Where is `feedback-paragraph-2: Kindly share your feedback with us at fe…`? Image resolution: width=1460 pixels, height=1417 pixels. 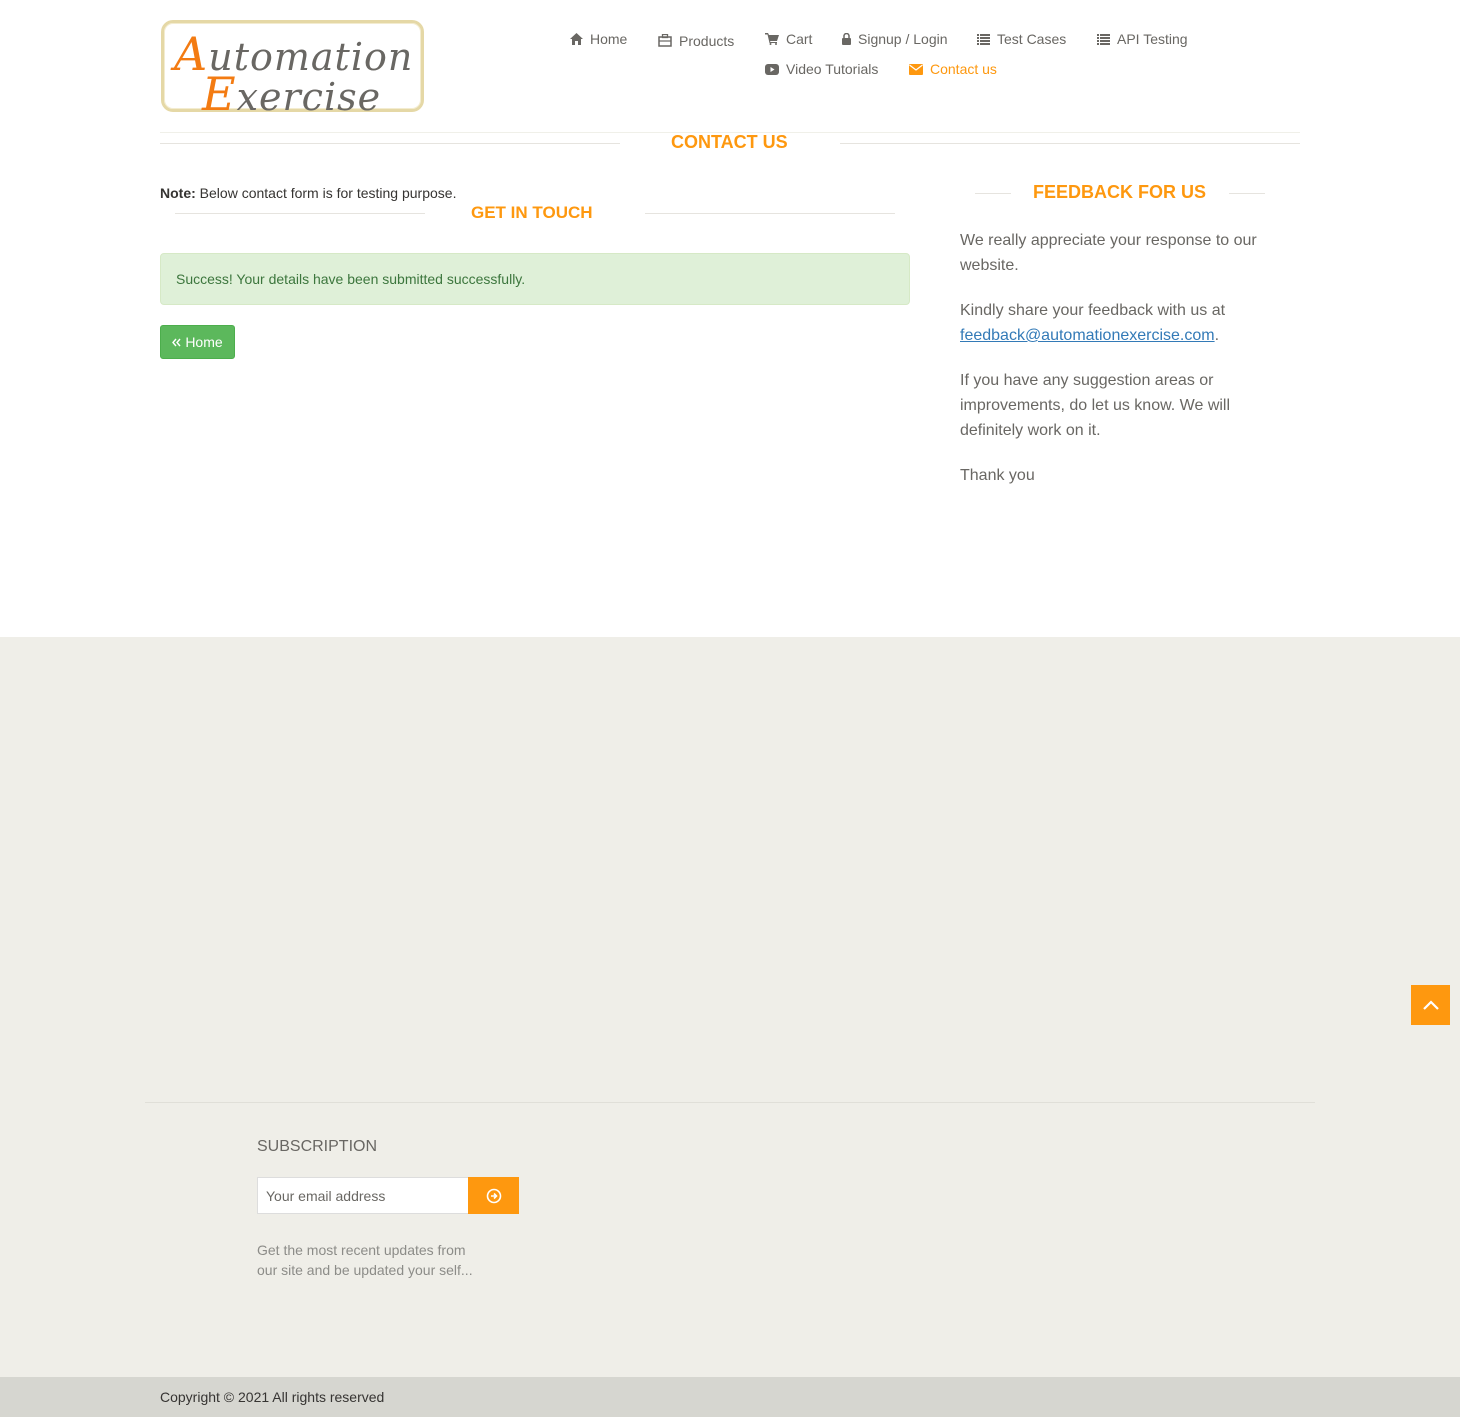 feedback-paragraph-2: Kindly share your feedback with us at fe… is located at coordinates (1093, 323).